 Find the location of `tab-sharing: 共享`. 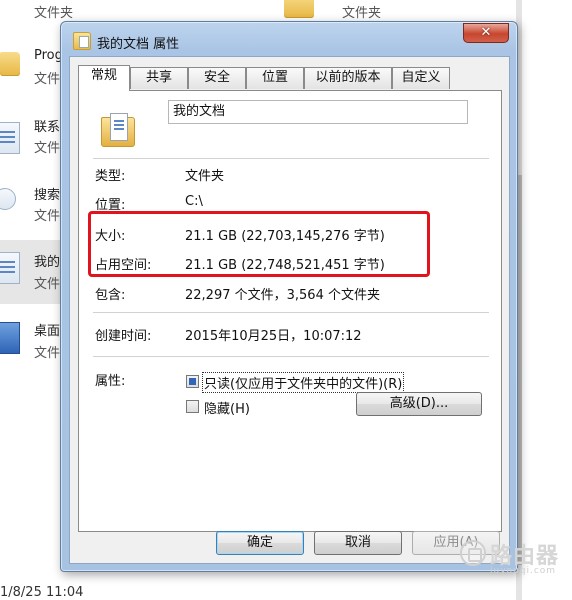

tab-sharing: 共享 is located at coordinates (159, 78).